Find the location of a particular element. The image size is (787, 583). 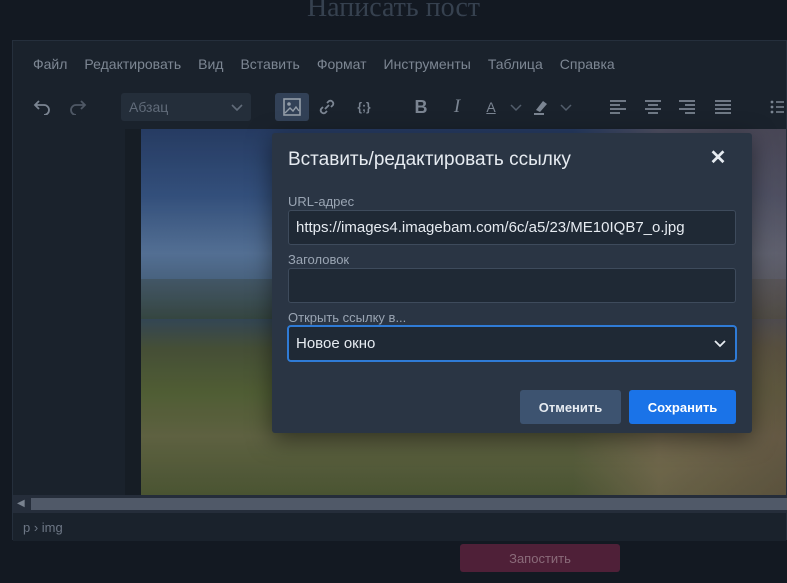

menu-format: Формат is located at coordinates (342, 64).